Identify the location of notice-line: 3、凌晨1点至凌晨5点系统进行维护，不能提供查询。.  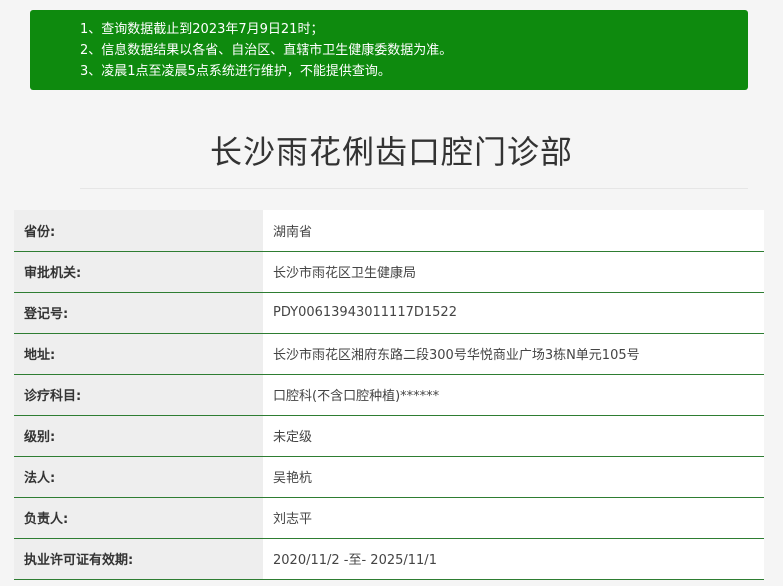
(235, 71).